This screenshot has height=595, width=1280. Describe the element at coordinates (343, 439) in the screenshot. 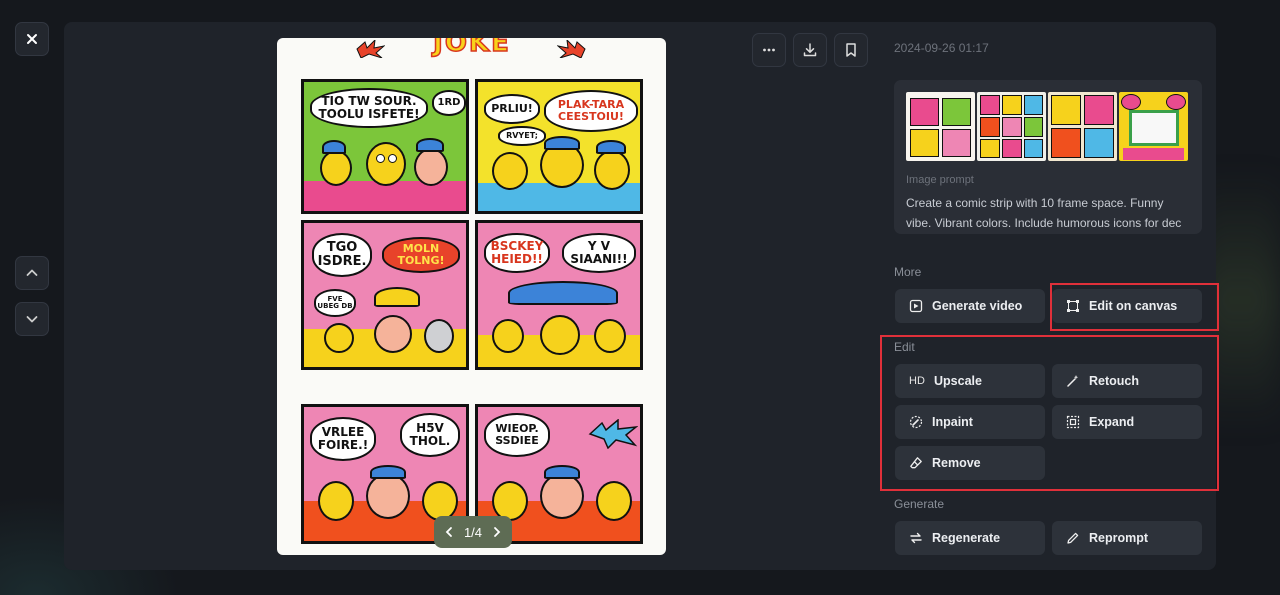

I see `speech-bubble: VRLEE FOIRE.!` at that location.